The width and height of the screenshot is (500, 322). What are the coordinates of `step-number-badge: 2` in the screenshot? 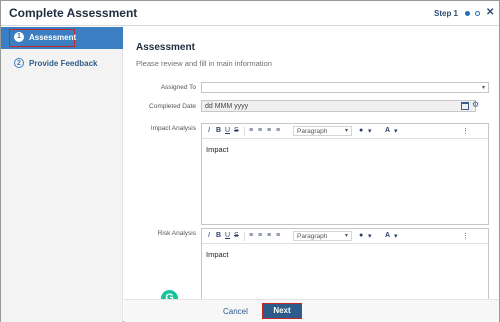 It's located at (19, 63).